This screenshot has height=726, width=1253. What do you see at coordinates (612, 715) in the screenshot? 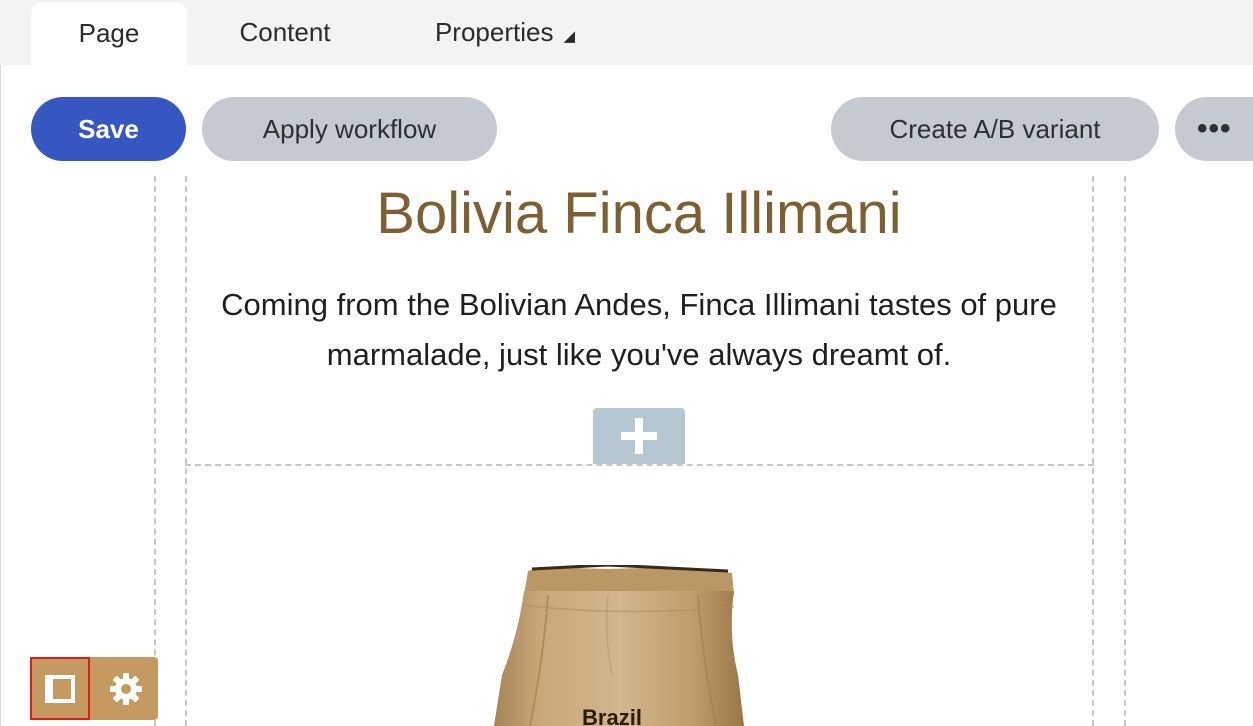
I see `bag-label-text: Brazil` at bounding box center [612, 715].